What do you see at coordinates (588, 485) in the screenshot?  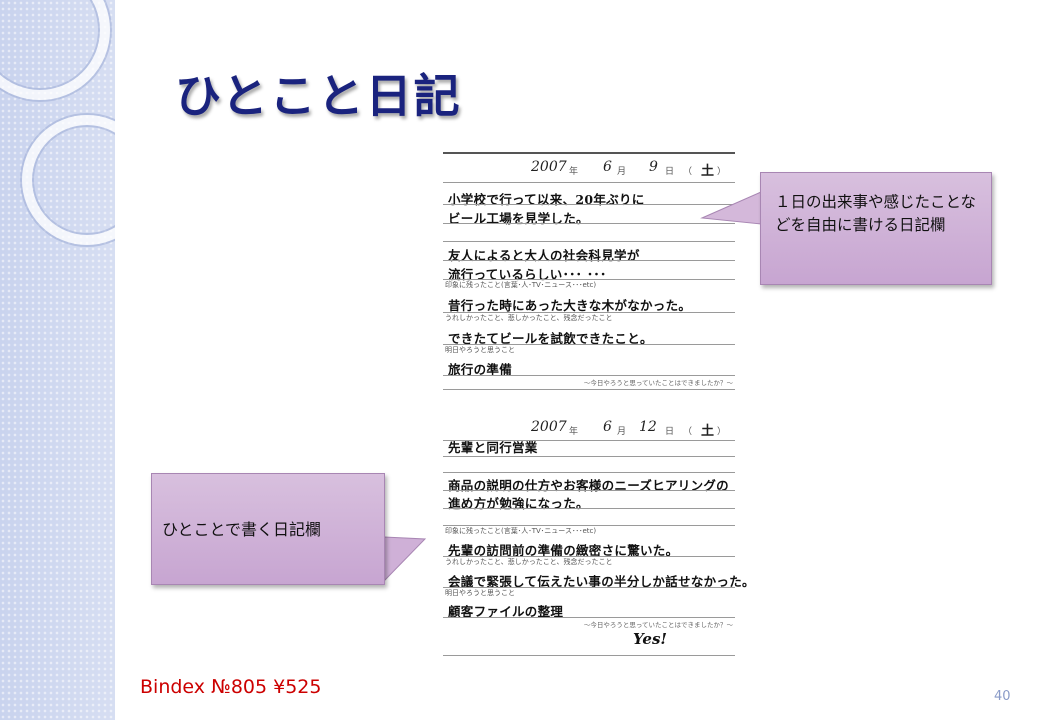 I see `diary-line: 商品の説明の仕方やお客様のニーズヒアリングの` at bounding box center [588, 485].